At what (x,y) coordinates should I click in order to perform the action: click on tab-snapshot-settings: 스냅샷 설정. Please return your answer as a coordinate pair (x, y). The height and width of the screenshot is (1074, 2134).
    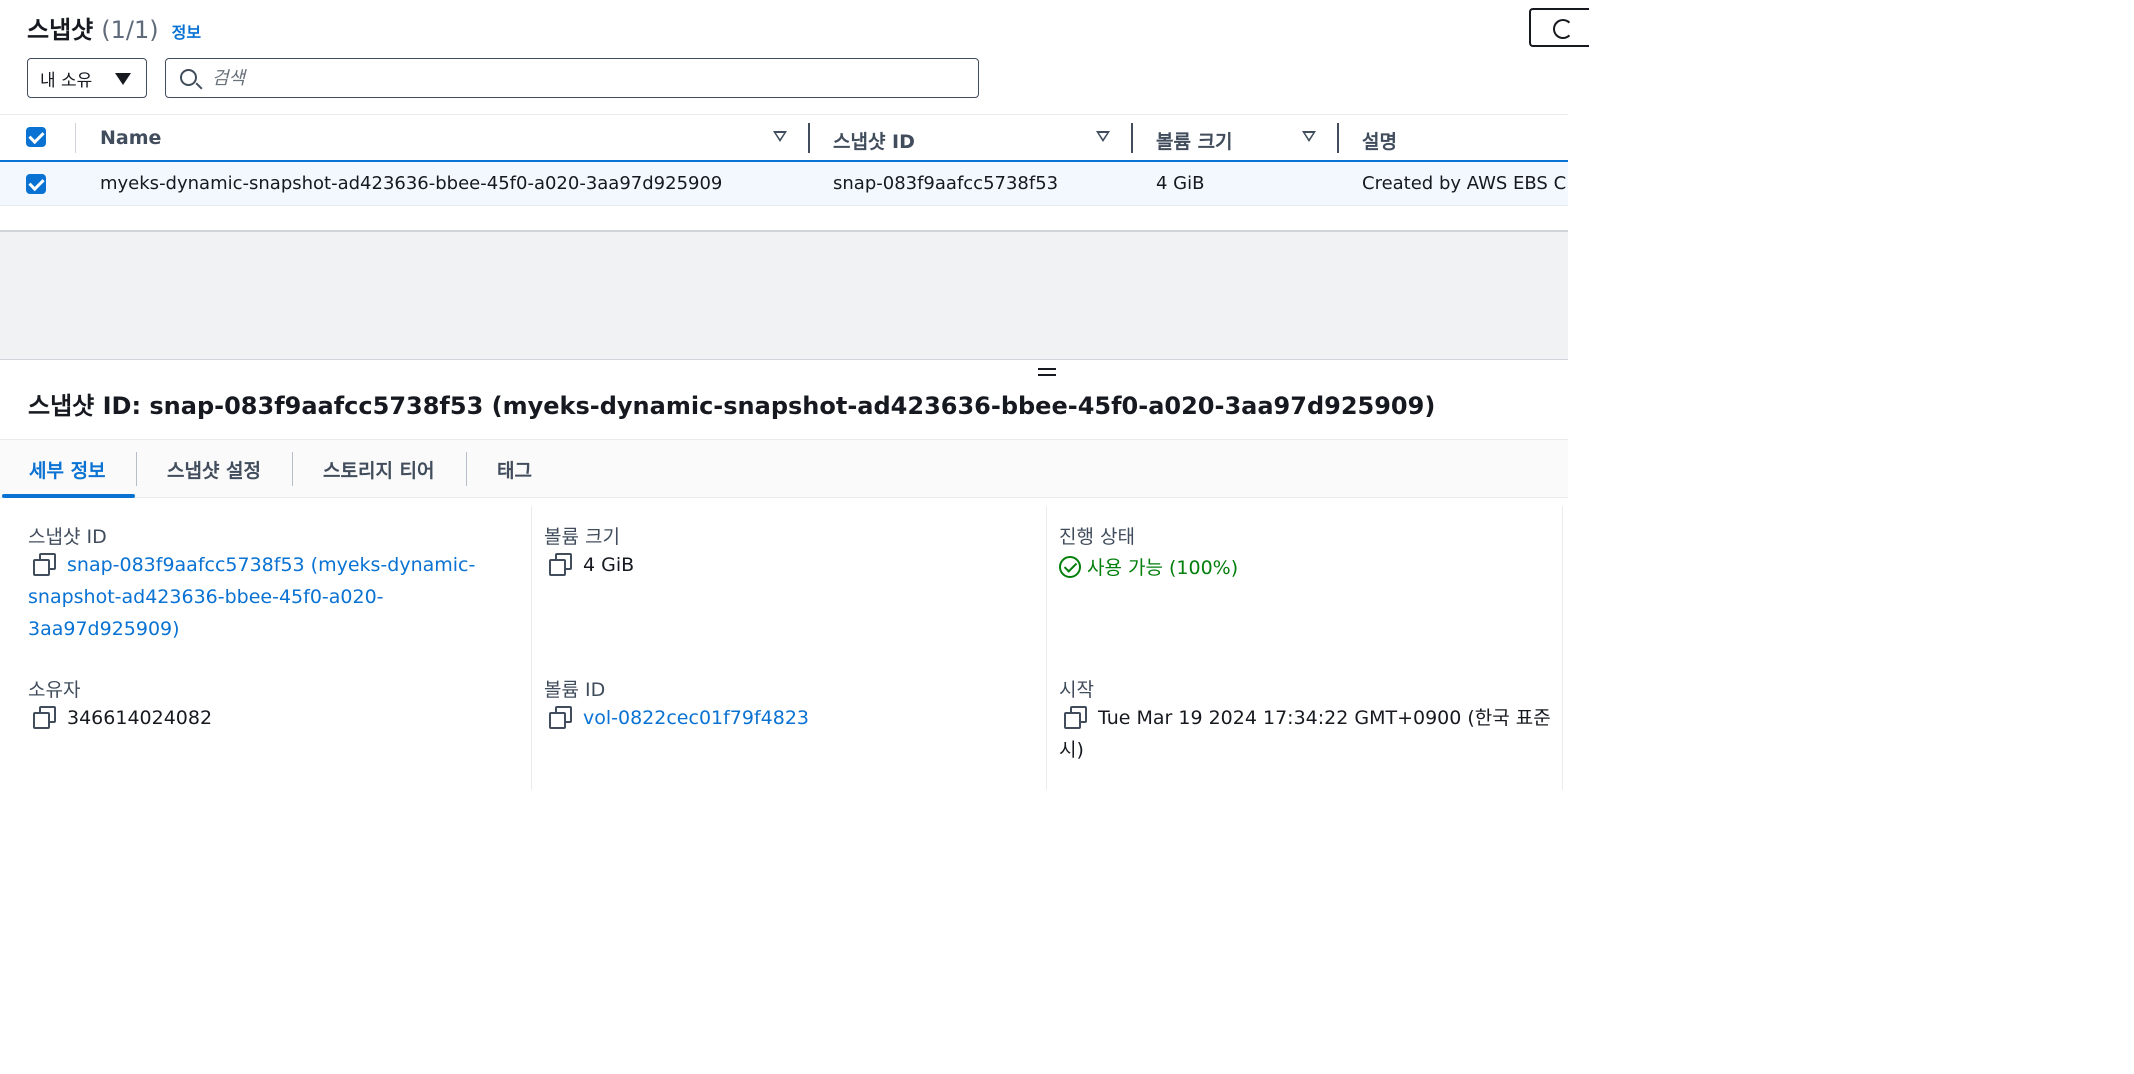
    Looking at the image, I should click on (214, 469).